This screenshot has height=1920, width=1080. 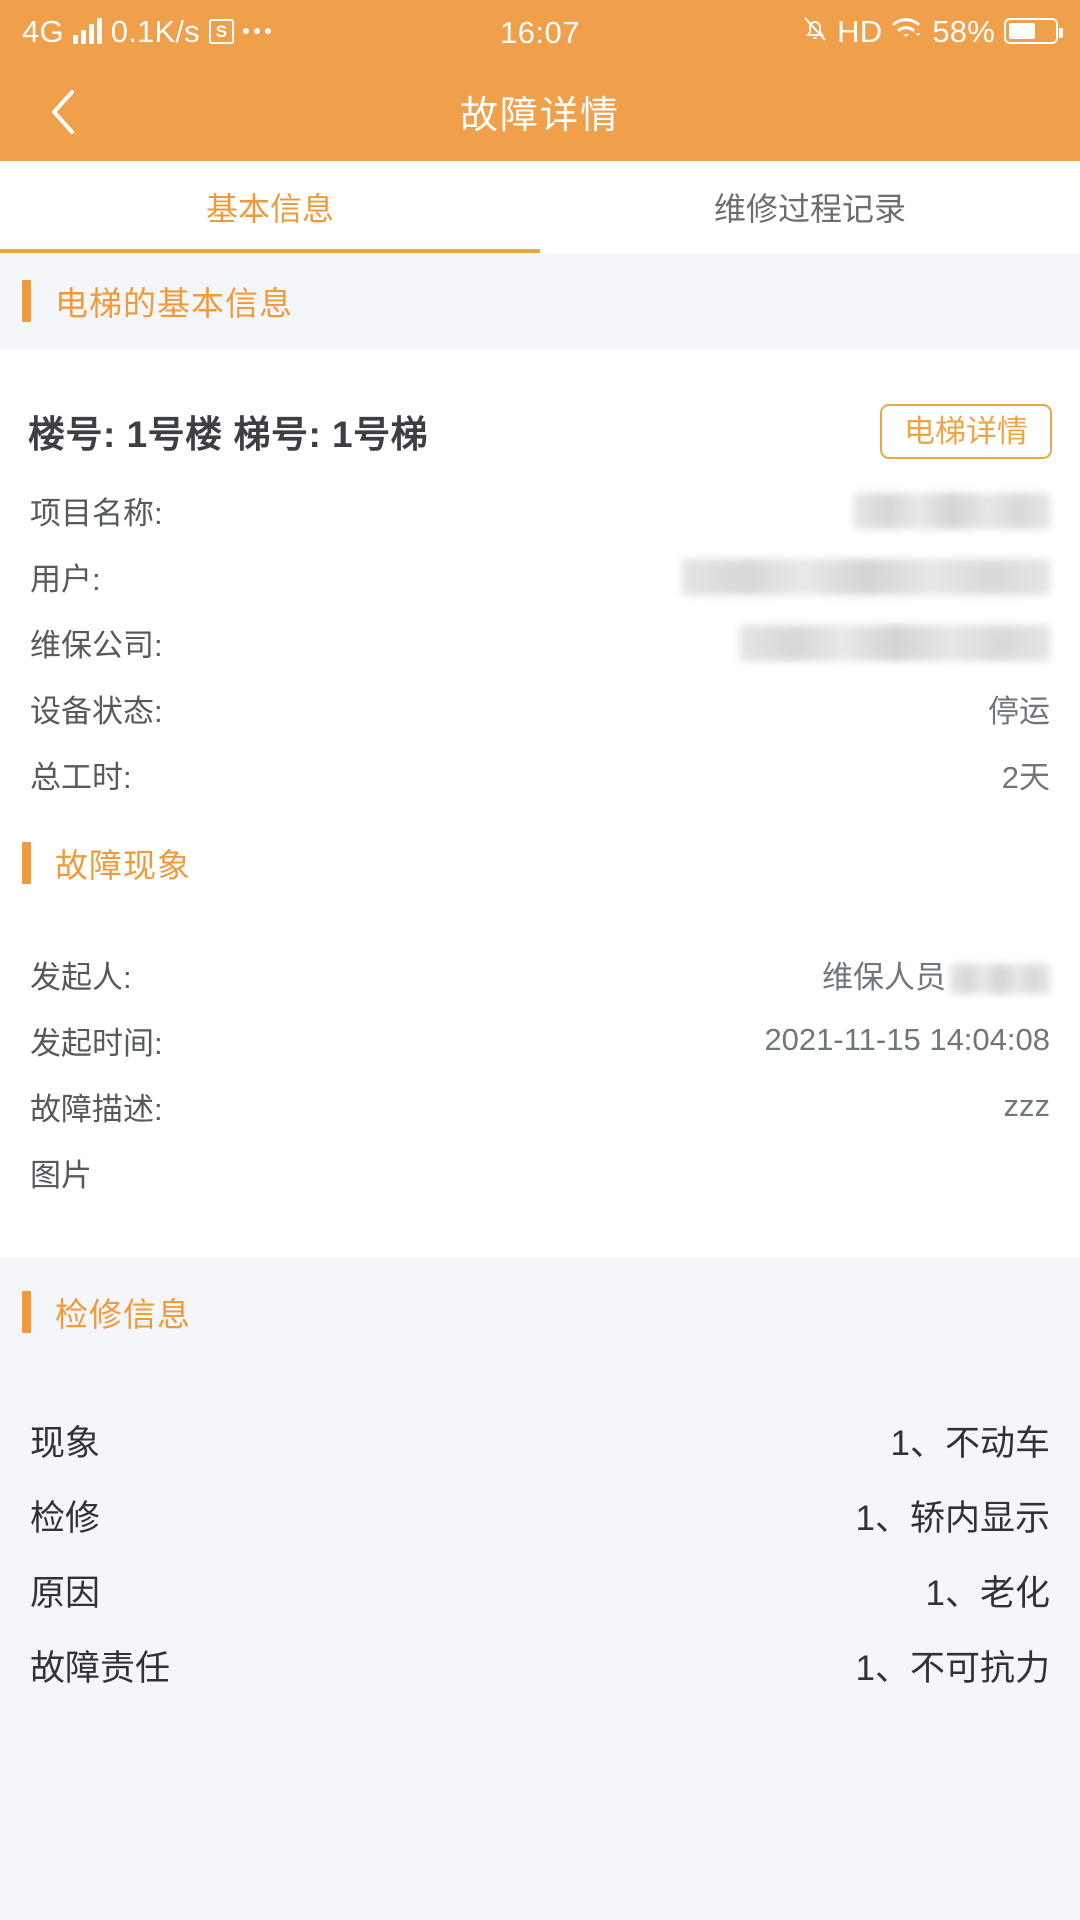 I want to click on row-total-hours-value: 2天, so click(x=1025, y=777).